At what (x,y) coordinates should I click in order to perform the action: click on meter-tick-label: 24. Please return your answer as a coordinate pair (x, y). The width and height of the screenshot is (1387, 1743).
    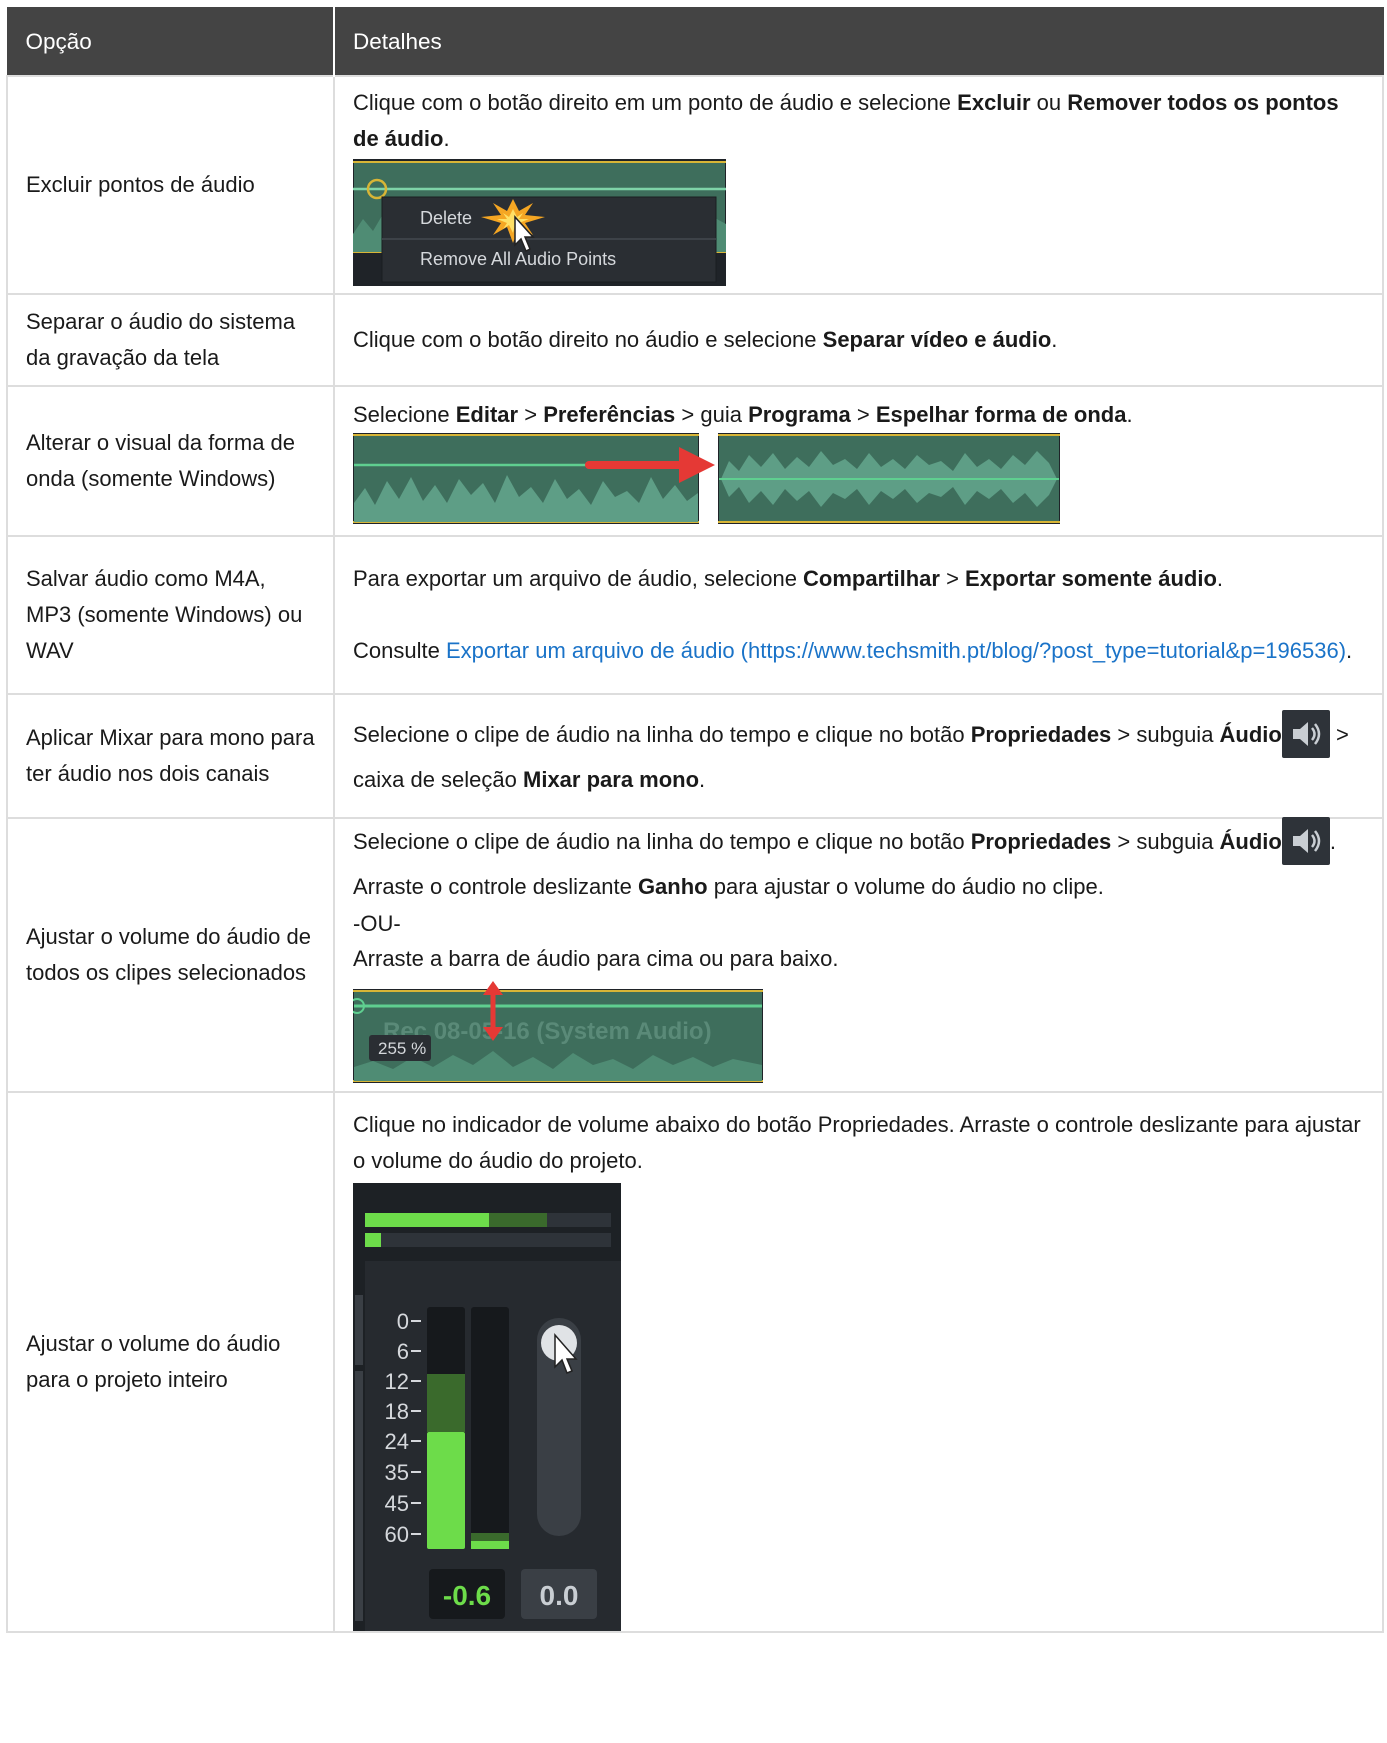
    Looking at the image, I should click on (397, 1441).